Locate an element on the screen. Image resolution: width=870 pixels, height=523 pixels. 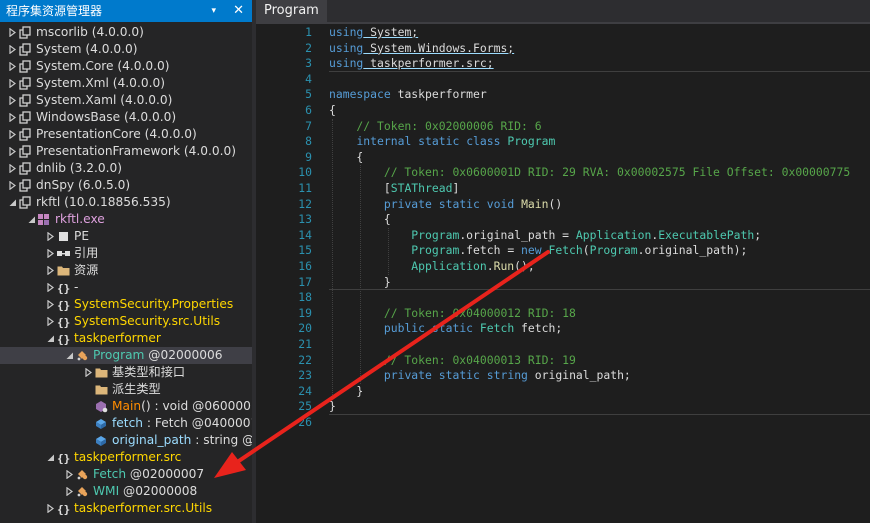
code-token: taskperformer is located at coordinates (438, 94).